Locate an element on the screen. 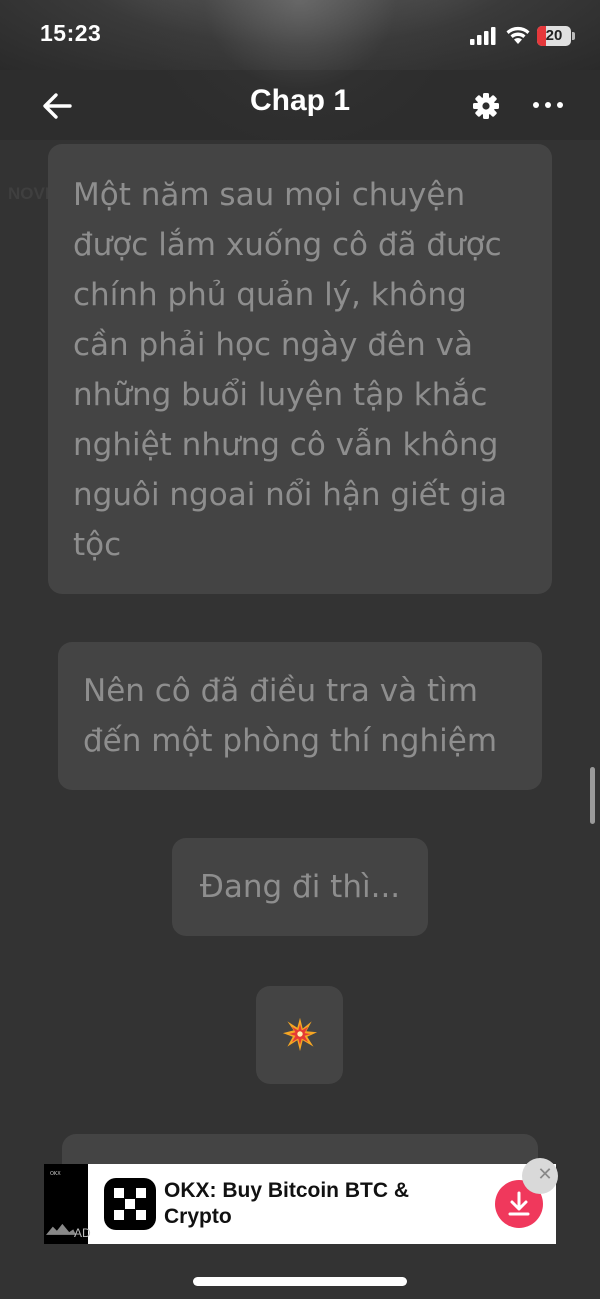 The height and width of the screenshot is (1299, 600). battery-fill is located at coordinates (541, 36).